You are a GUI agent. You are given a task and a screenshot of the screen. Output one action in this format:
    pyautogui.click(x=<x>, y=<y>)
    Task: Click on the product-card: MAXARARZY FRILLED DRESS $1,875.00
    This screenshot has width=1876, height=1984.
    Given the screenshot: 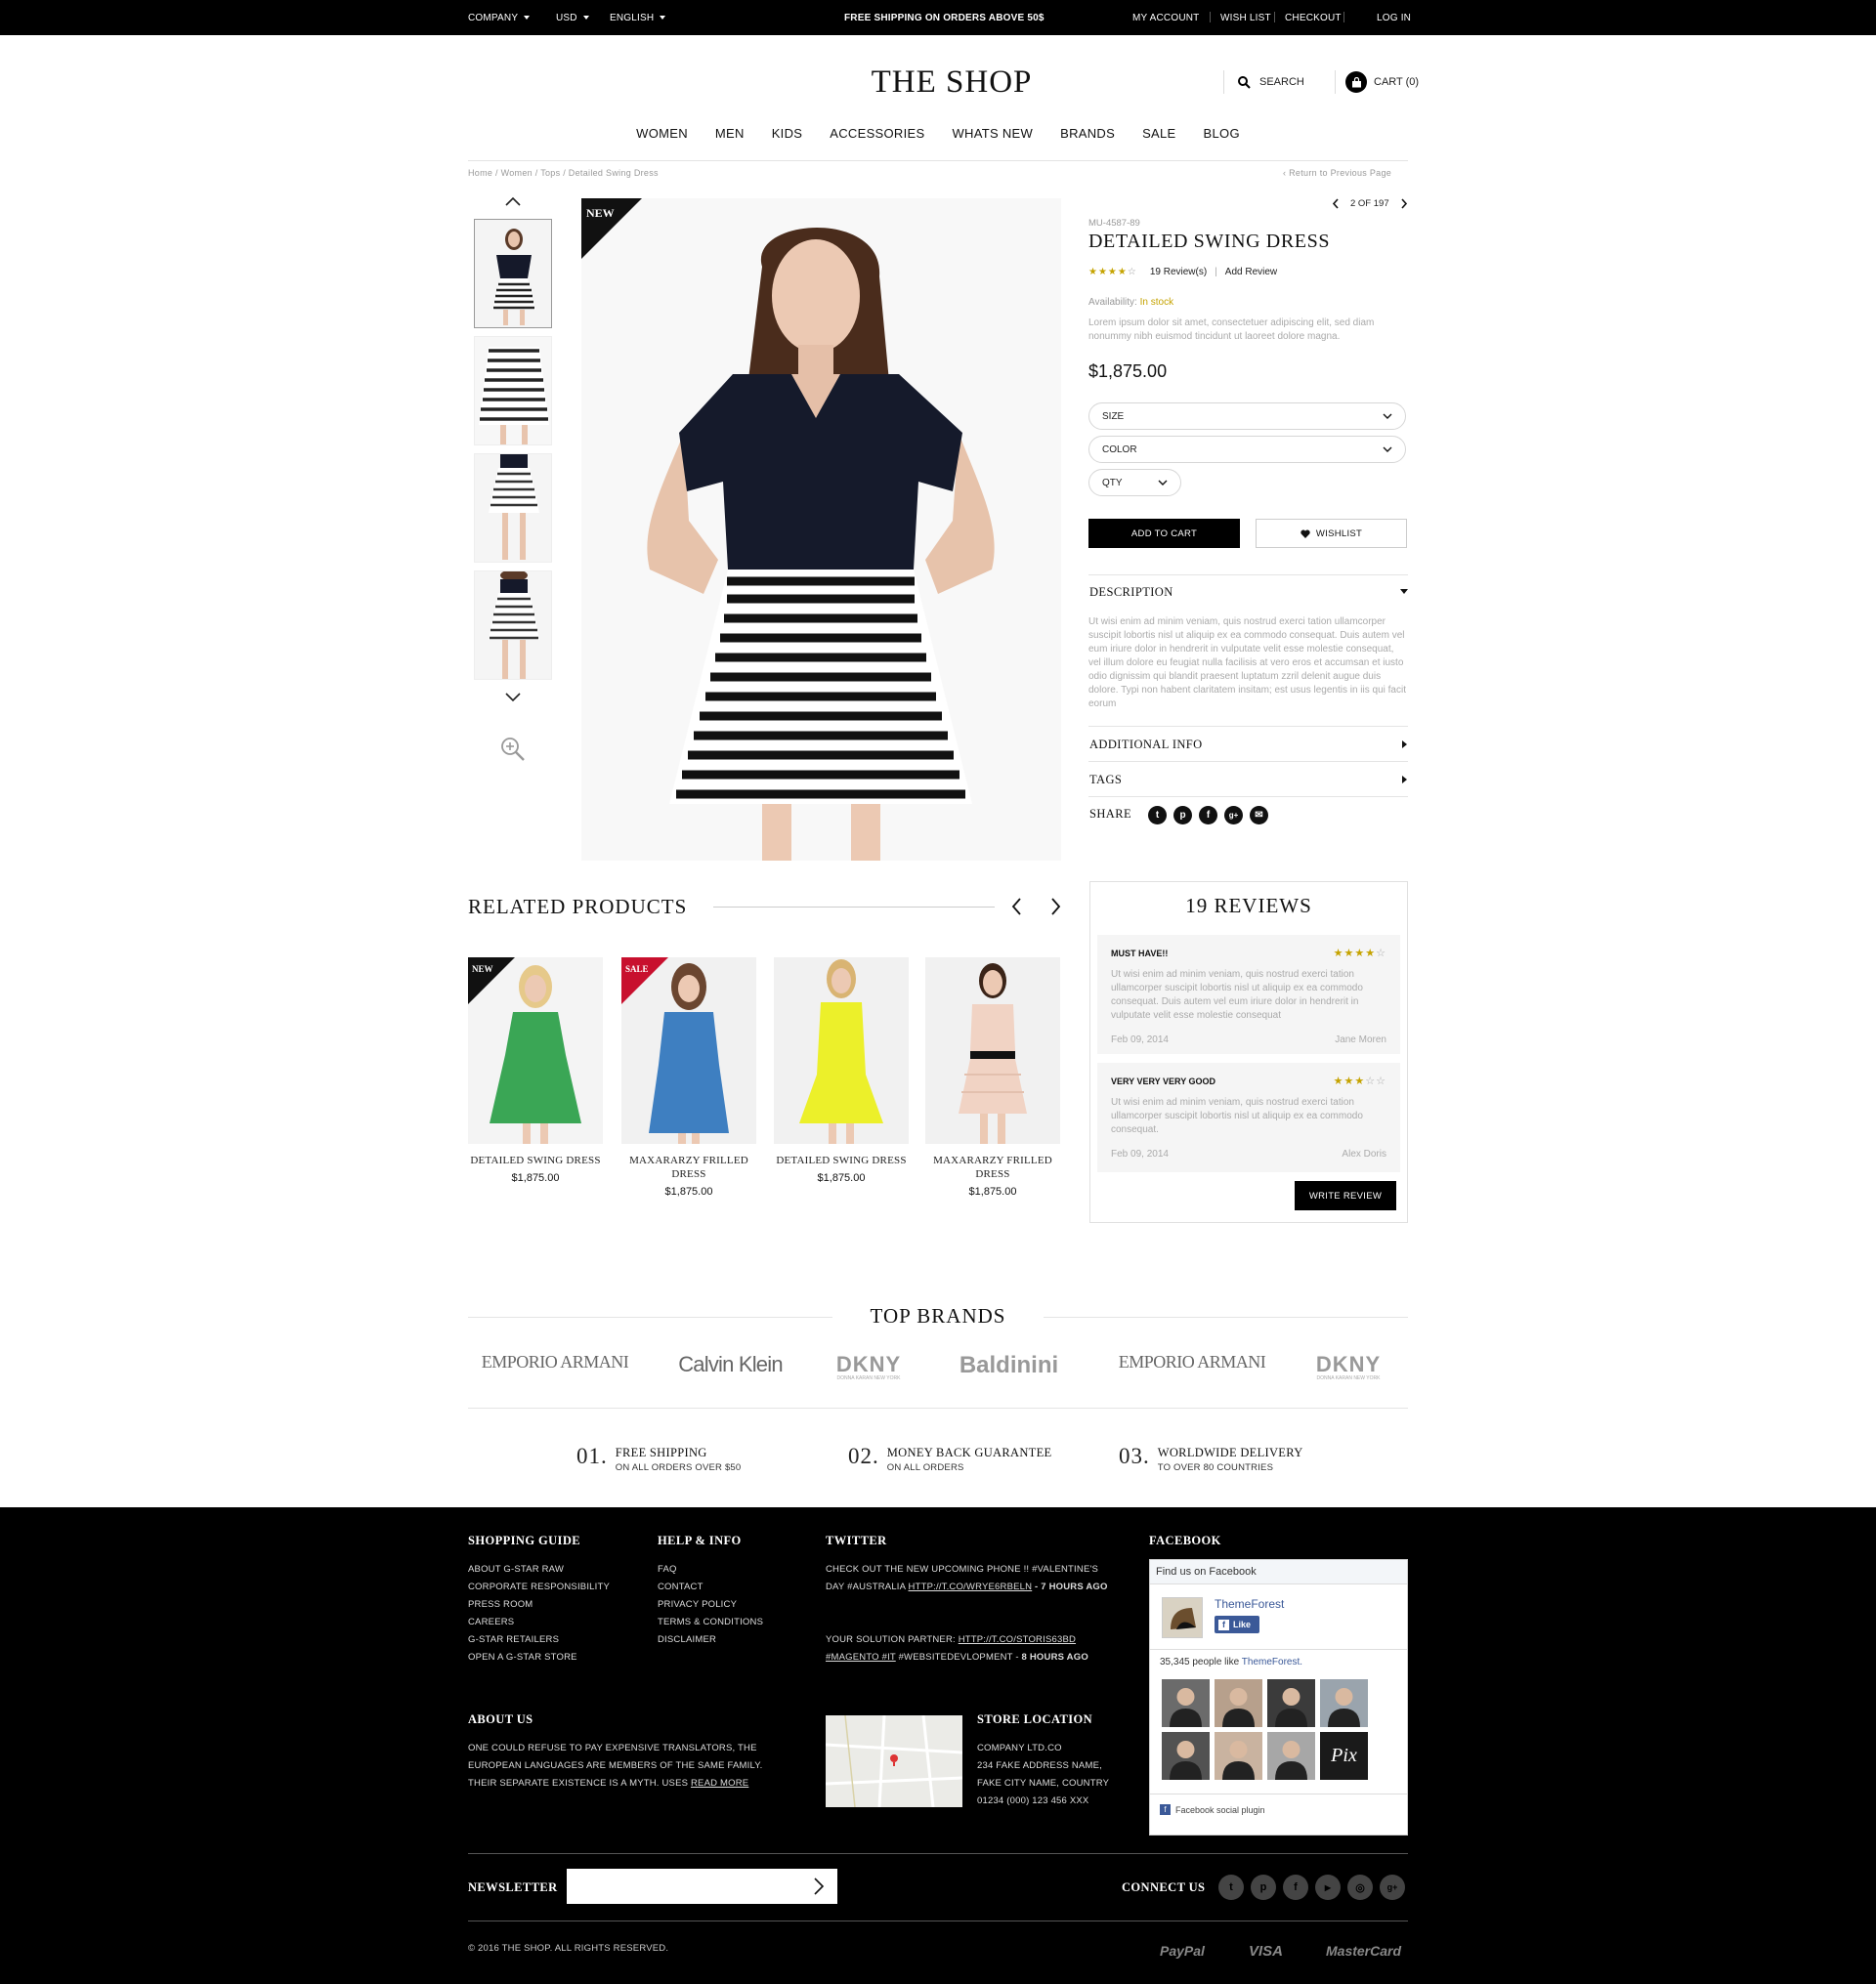 What is the action you would take?
    pyautogui.click(x=993, y=1077)
    